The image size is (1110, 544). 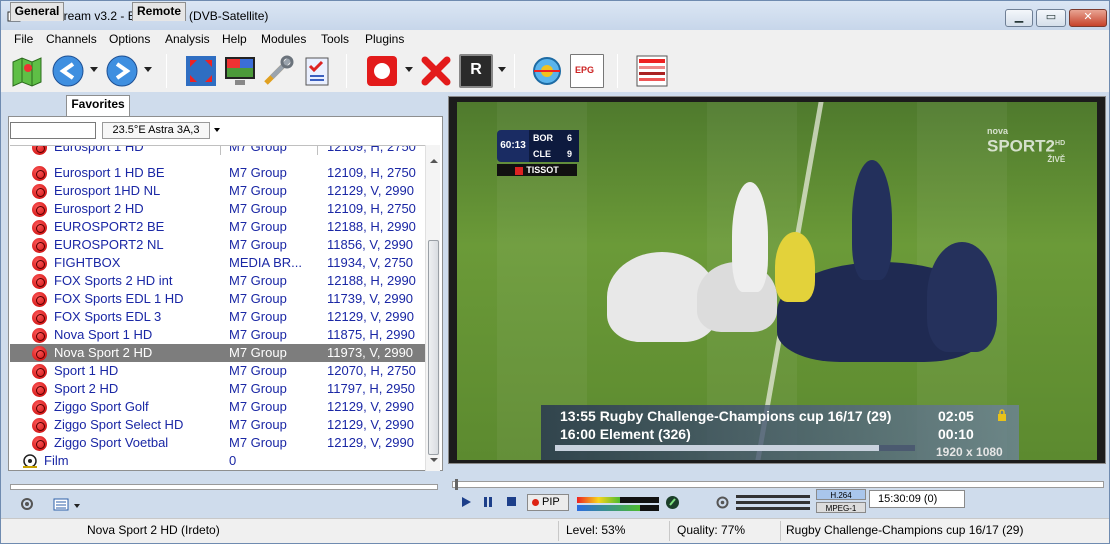 I want to click on team-1: BOR 6, so click(x=554, y=138).